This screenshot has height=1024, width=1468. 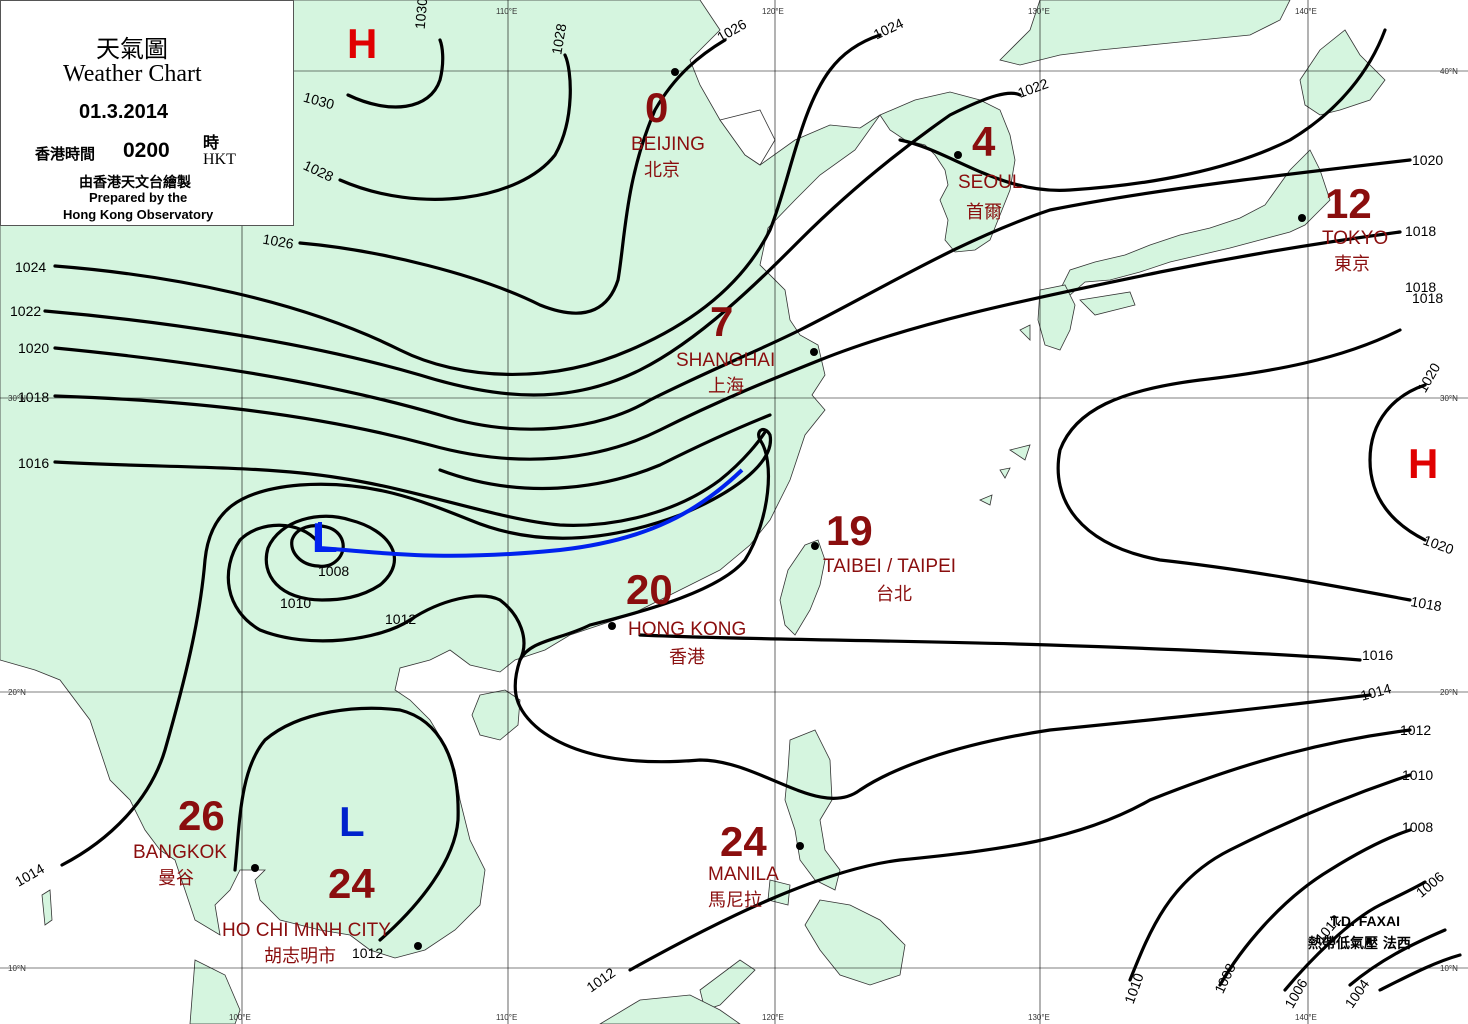 What do you see at coordinates (727, 985) in the screenshot?
I see `land-palawan` at bounding box center [727, 985].